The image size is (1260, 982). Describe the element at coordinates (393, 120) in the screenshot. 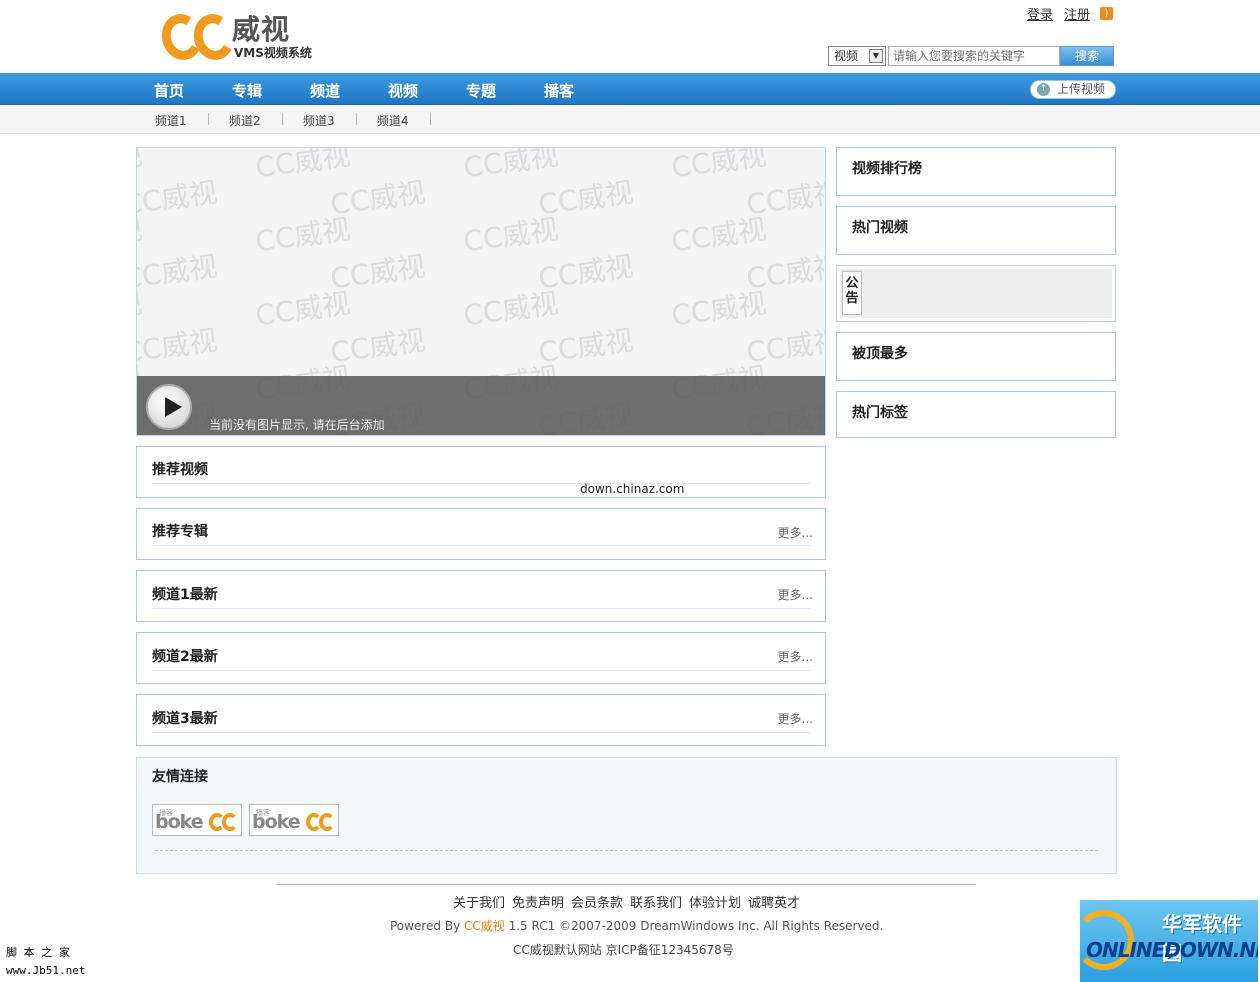

I see `subnav-item-channel4: 频道4` at that location.